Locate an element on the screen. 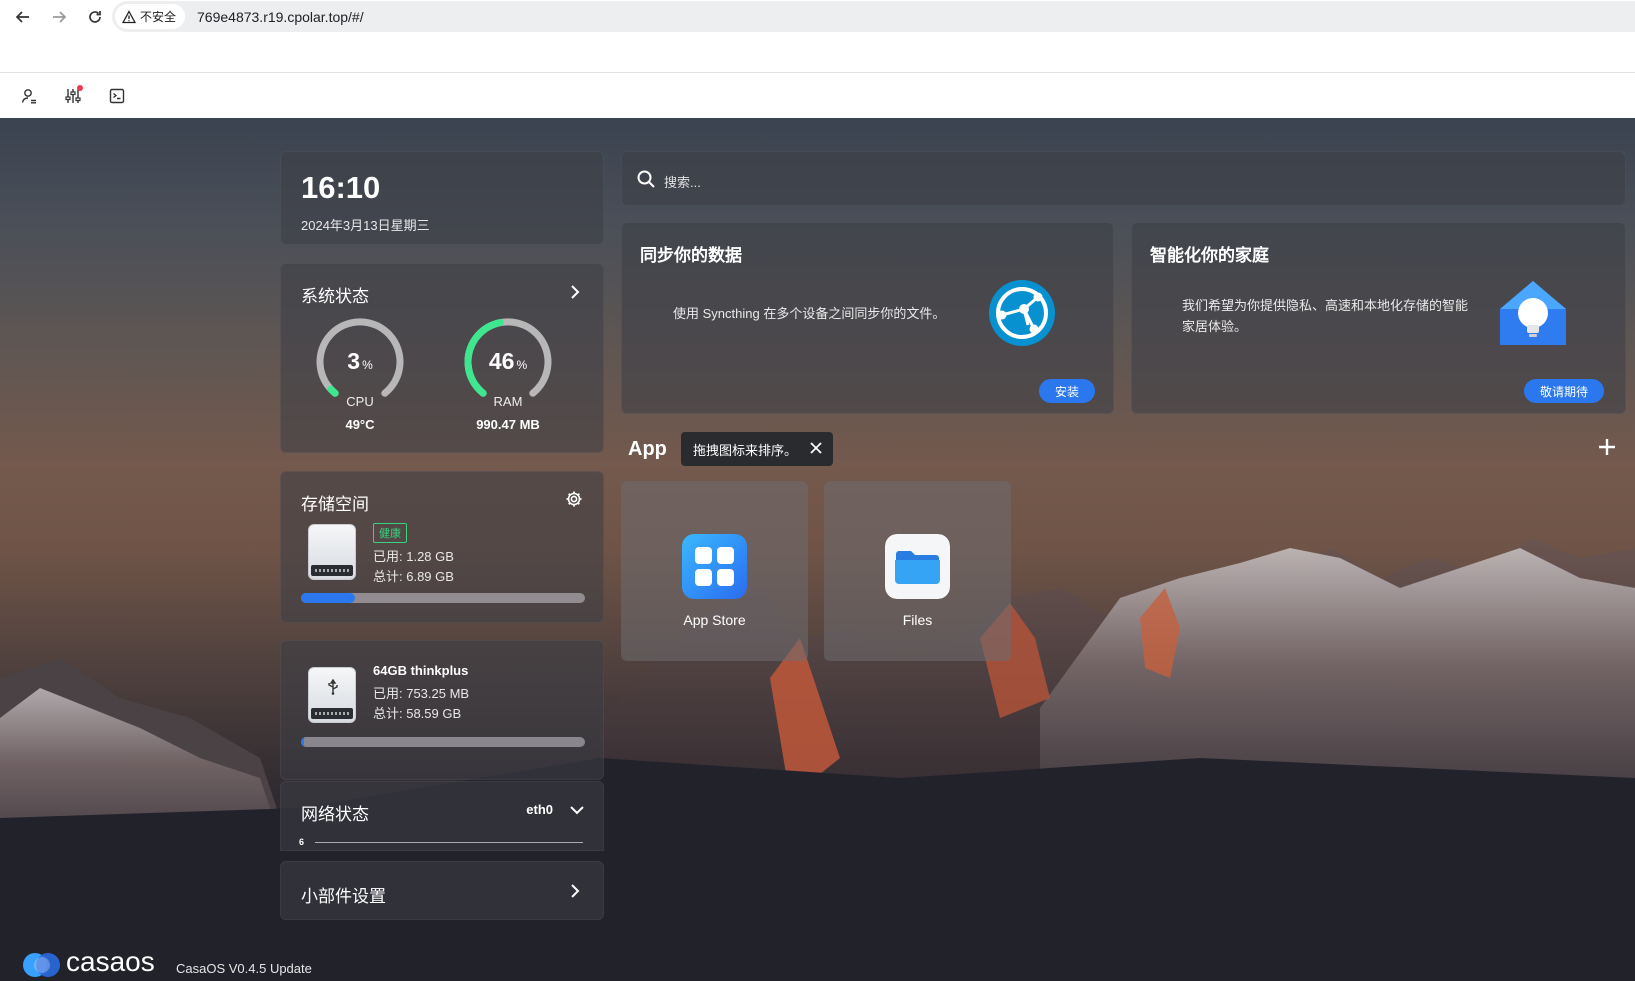  syncthing-promo-card: 同步你的数据 使用 Syncthing 在多个设备之间同步你的文件。 安装 is located at coordinates (867, 318).